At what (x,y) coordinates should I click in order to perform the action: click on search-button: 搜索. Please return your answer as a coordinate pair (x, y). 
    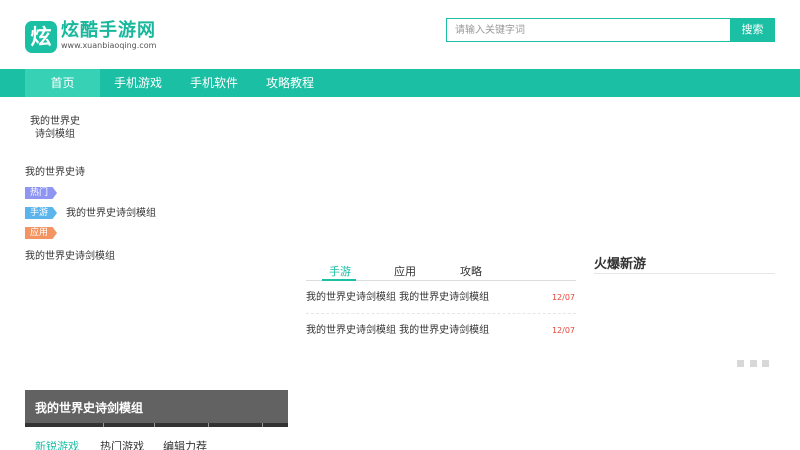
    Looking at the image, I should click on (752, 30).